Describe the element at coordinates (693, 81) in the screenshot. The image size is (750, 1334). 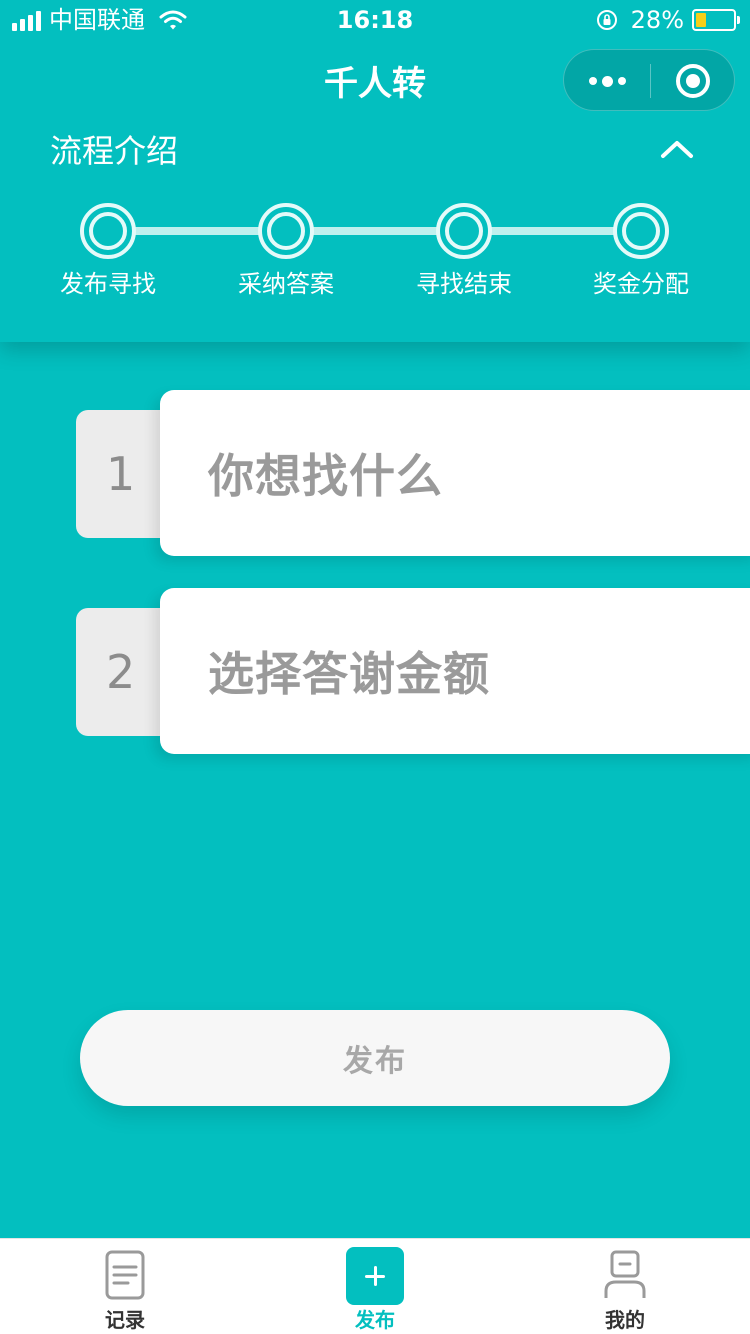
I see `close-miniapp-icon` at that location.